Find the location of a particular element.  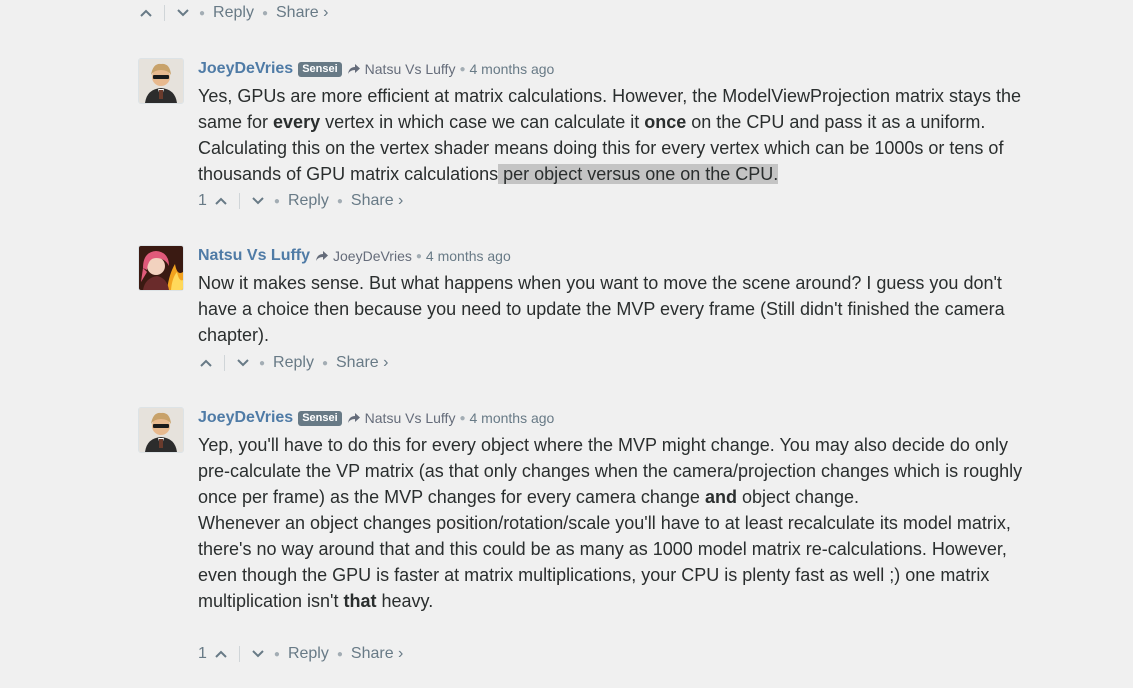

text-selection: per object versus one on the CPU. is located at coordinates (638, 174).